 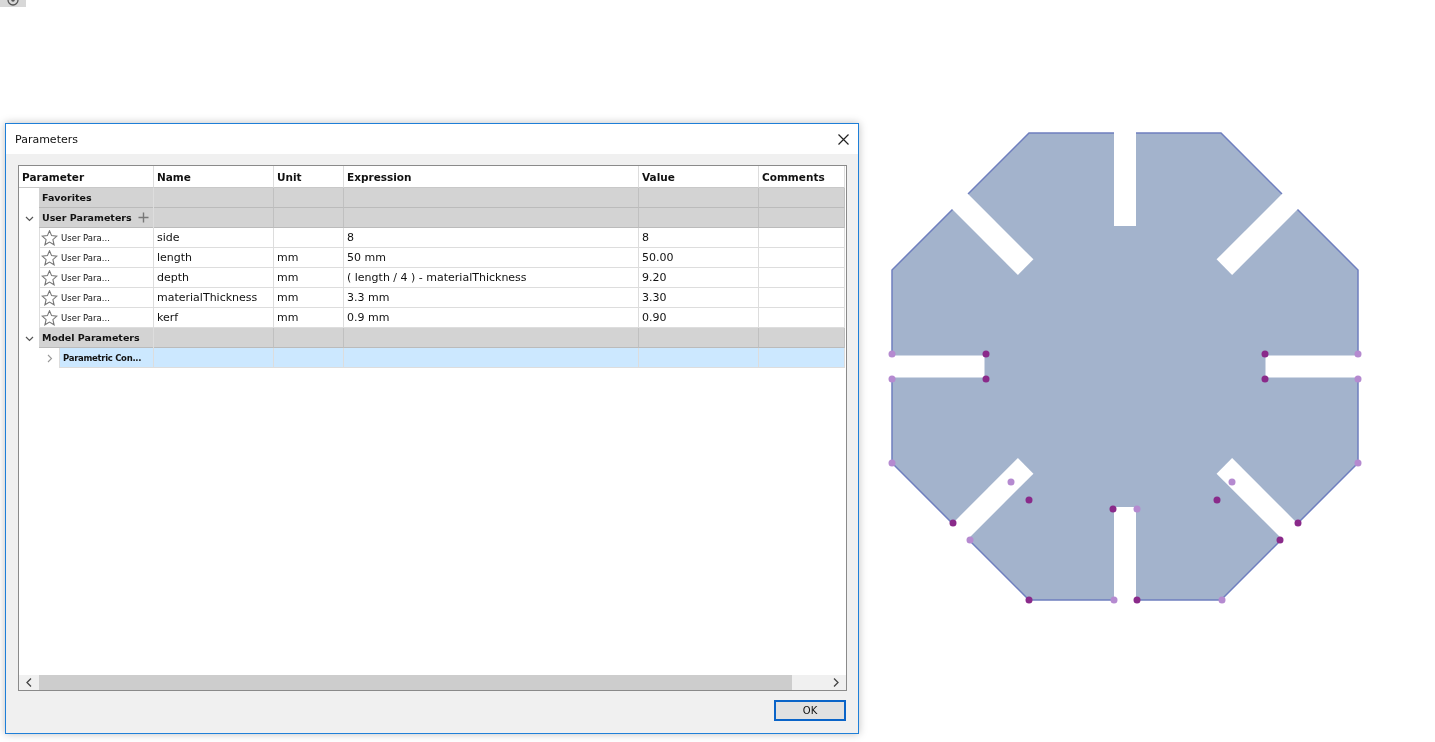 I want to click on value-cell: 50.00, so click(x=699, y=258).